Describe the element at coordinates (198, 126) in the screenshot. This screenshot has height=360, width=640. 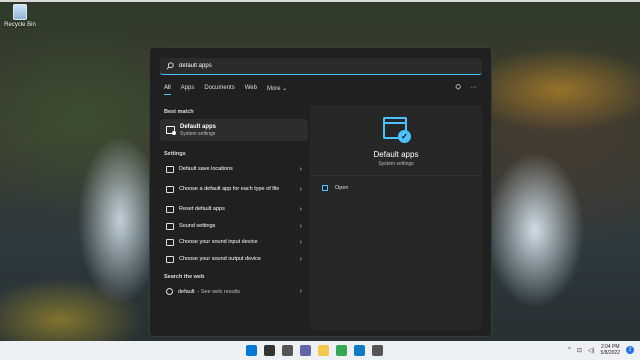
I see `best-match-title: Default apps` at that location.